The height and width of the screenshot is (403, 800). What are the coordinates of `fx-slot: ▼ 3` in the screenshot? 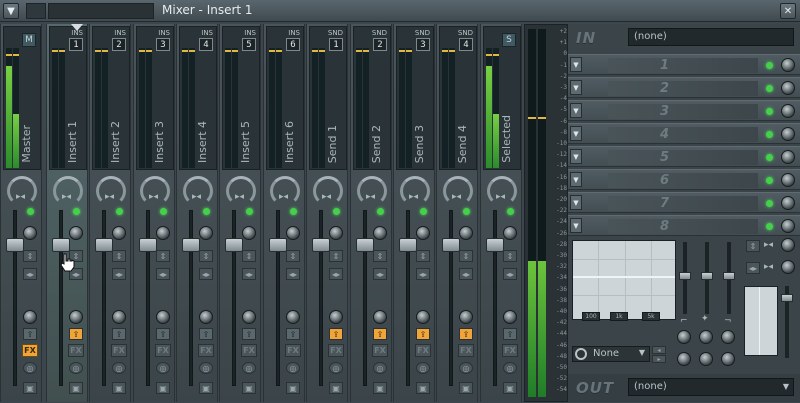 It's located at (684, 110).